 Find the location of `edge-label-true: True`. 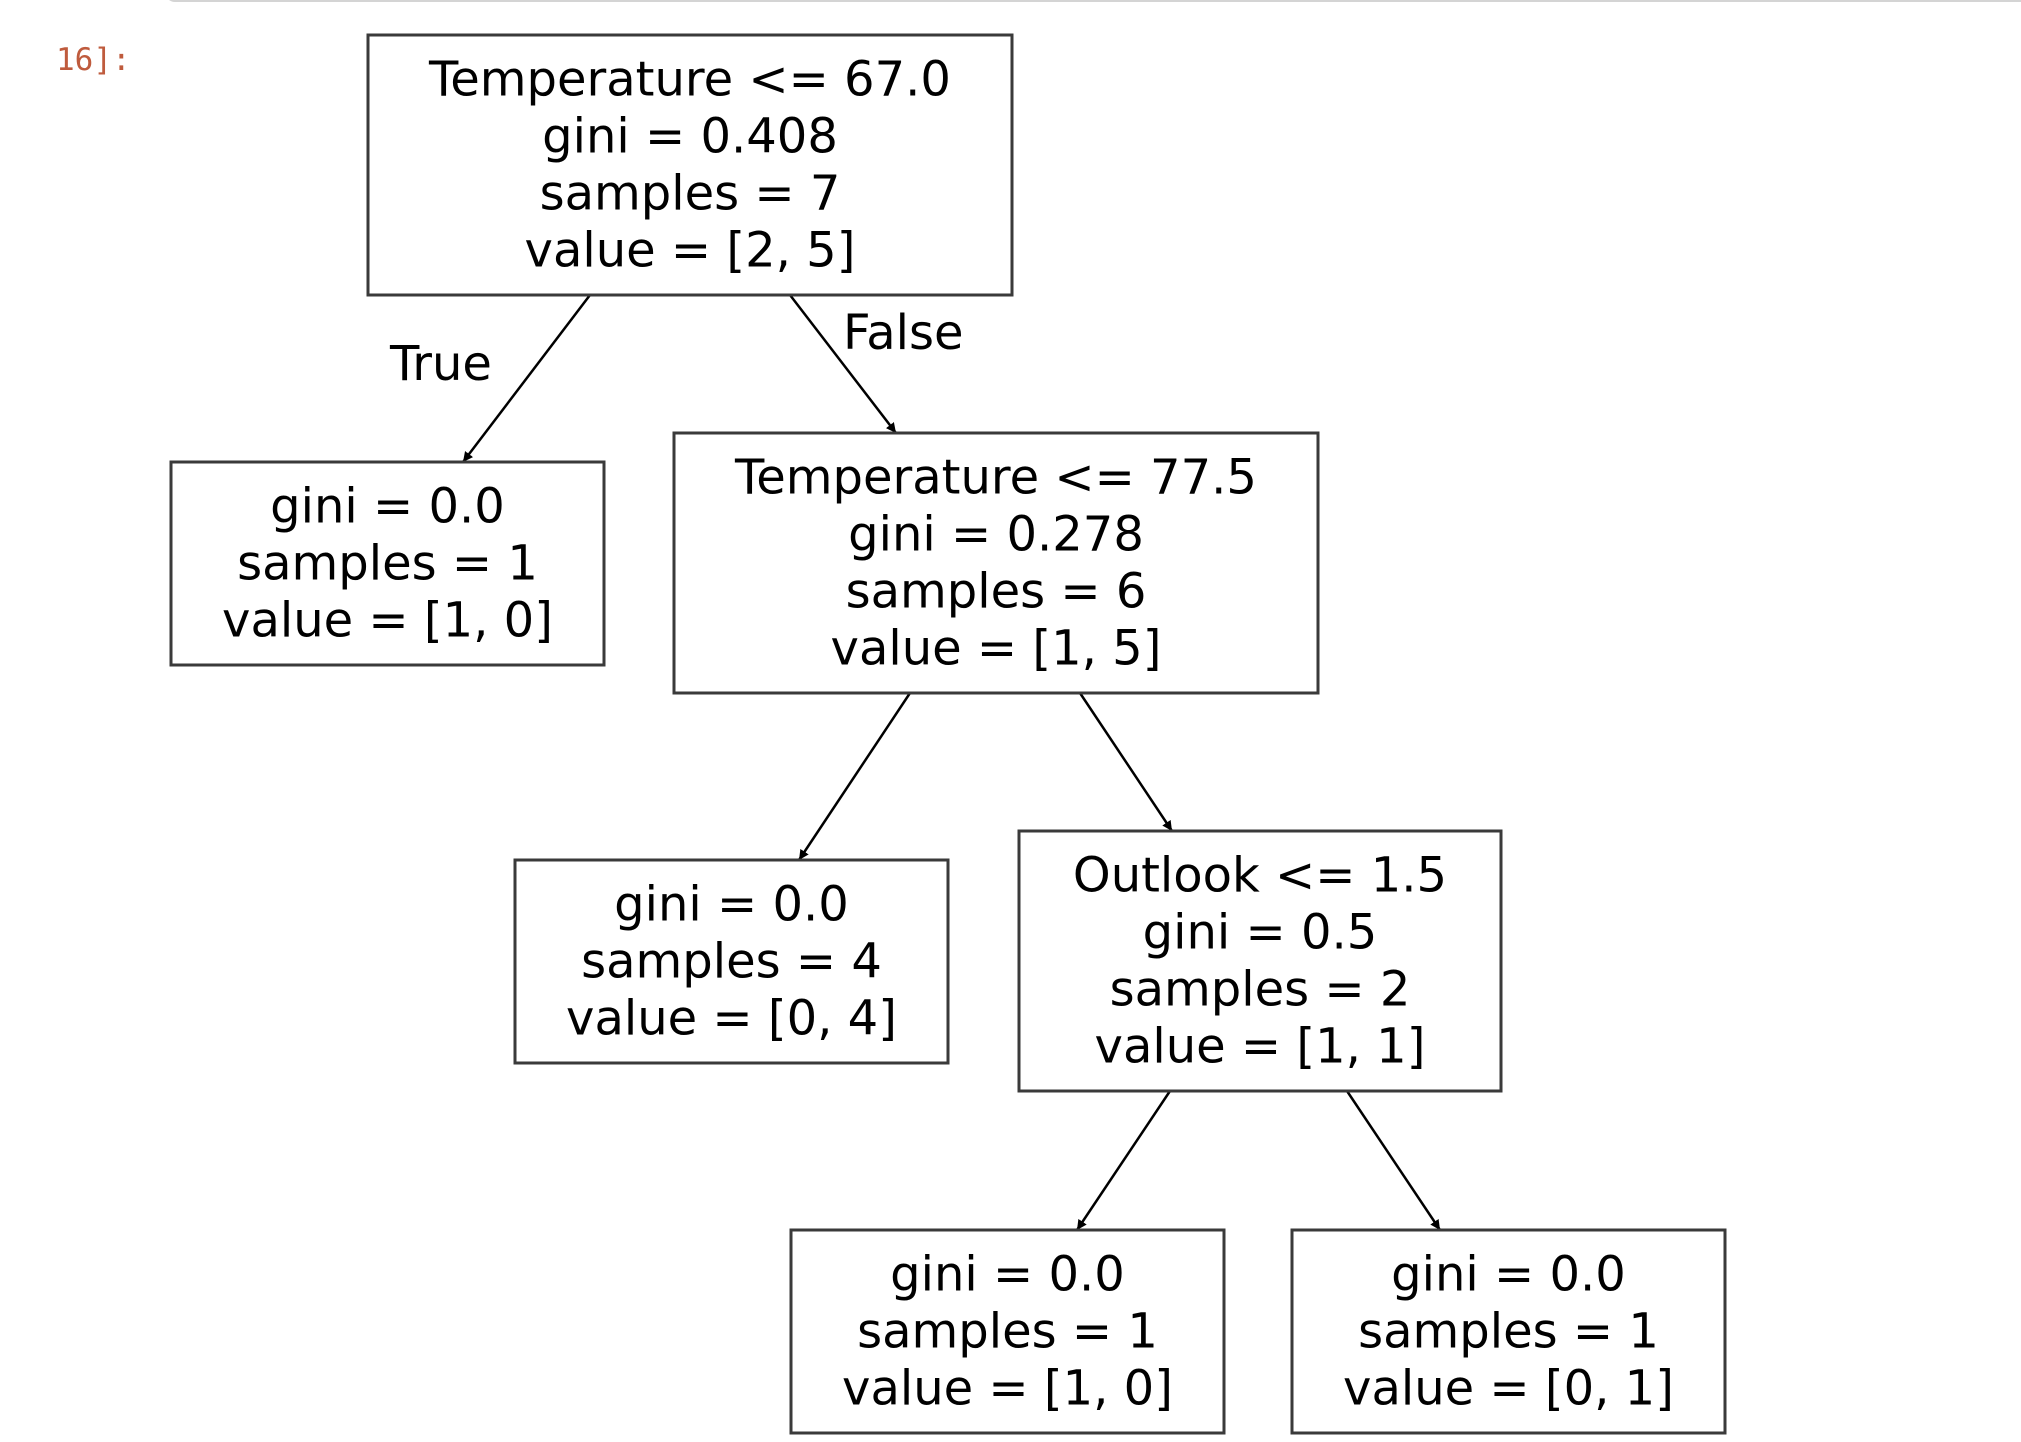

edge-label-true: True is located at coordinates (440, 364).